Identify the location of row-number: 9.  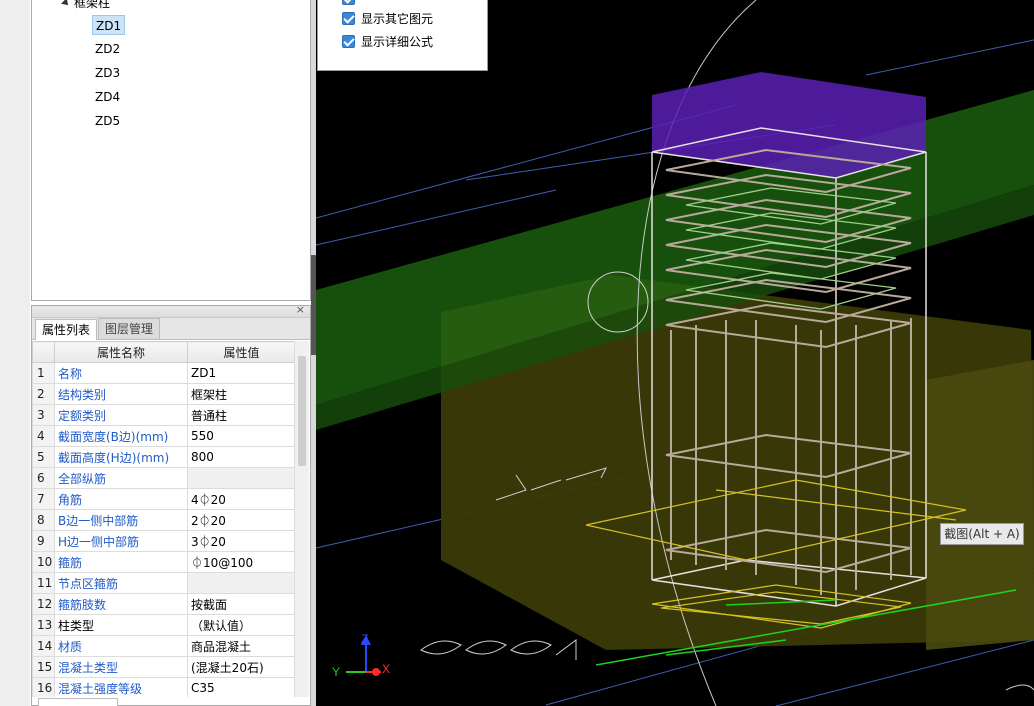
(43, 541).